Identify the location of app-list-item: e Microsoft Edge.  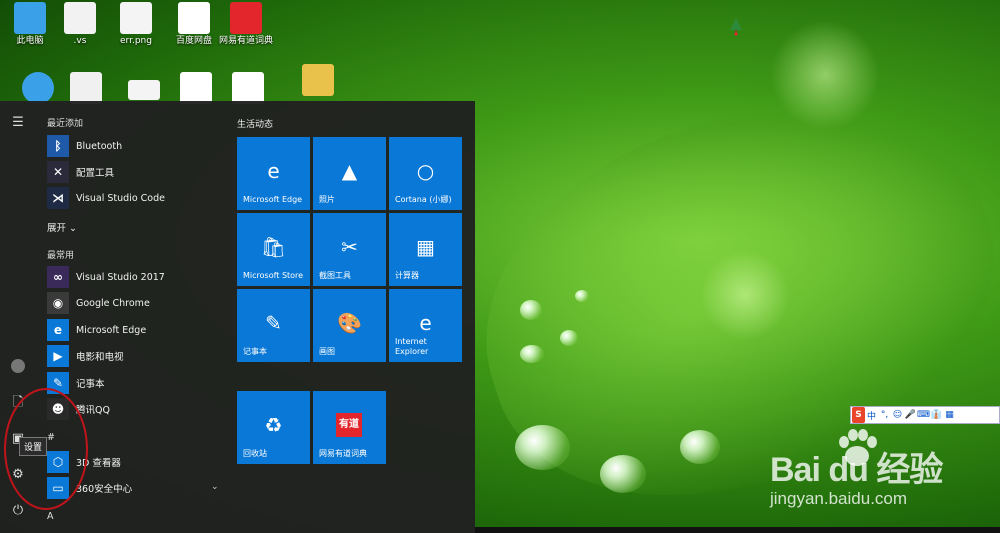
(96, 330).